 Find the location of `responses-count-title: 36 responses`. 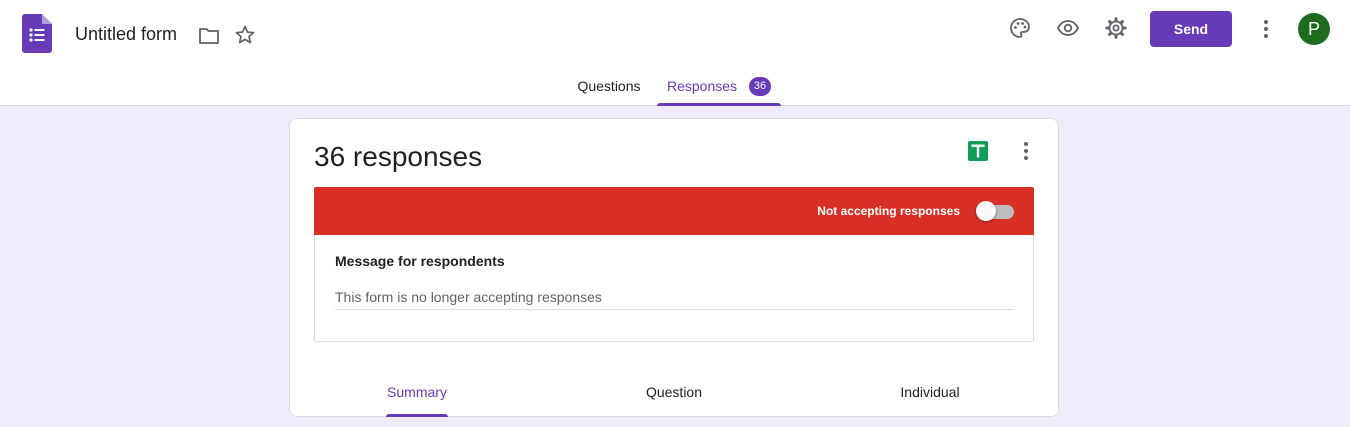

responses-count-title: 36 responses is located at coordinates (398, 156).